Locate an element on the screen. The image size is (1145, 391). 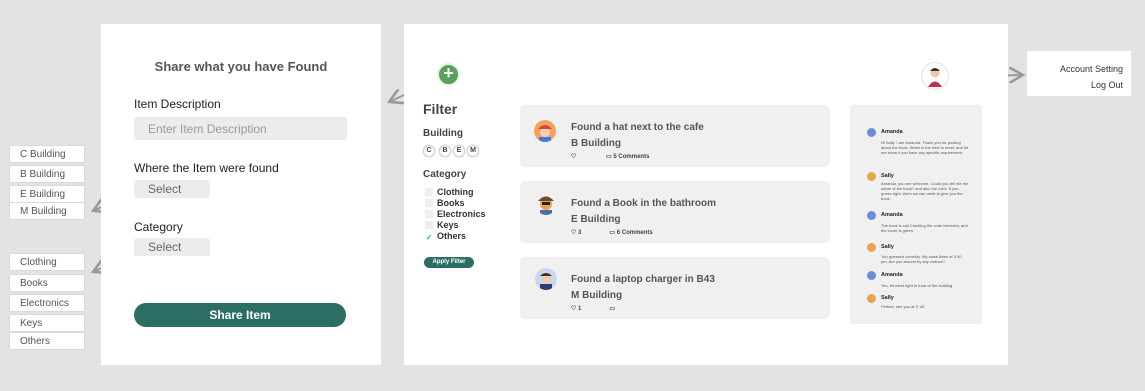
plus-icon: + is located at coordinates (448, 73).